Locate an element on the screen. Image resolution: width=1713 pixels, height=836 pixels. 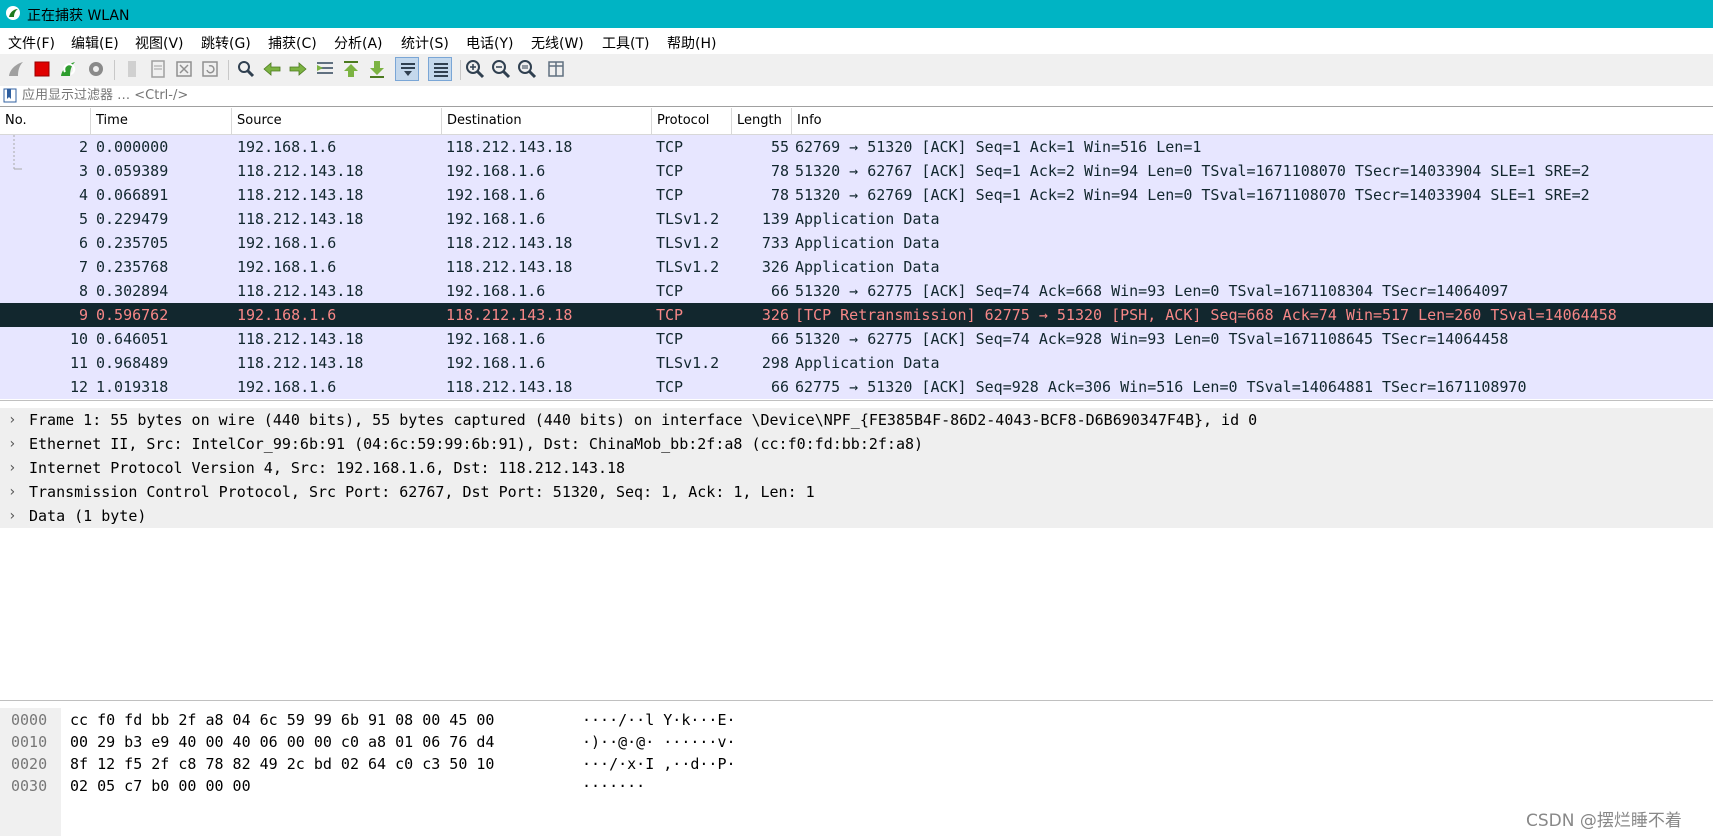
packet-info: Application Data is located at coordinates (867, 363).